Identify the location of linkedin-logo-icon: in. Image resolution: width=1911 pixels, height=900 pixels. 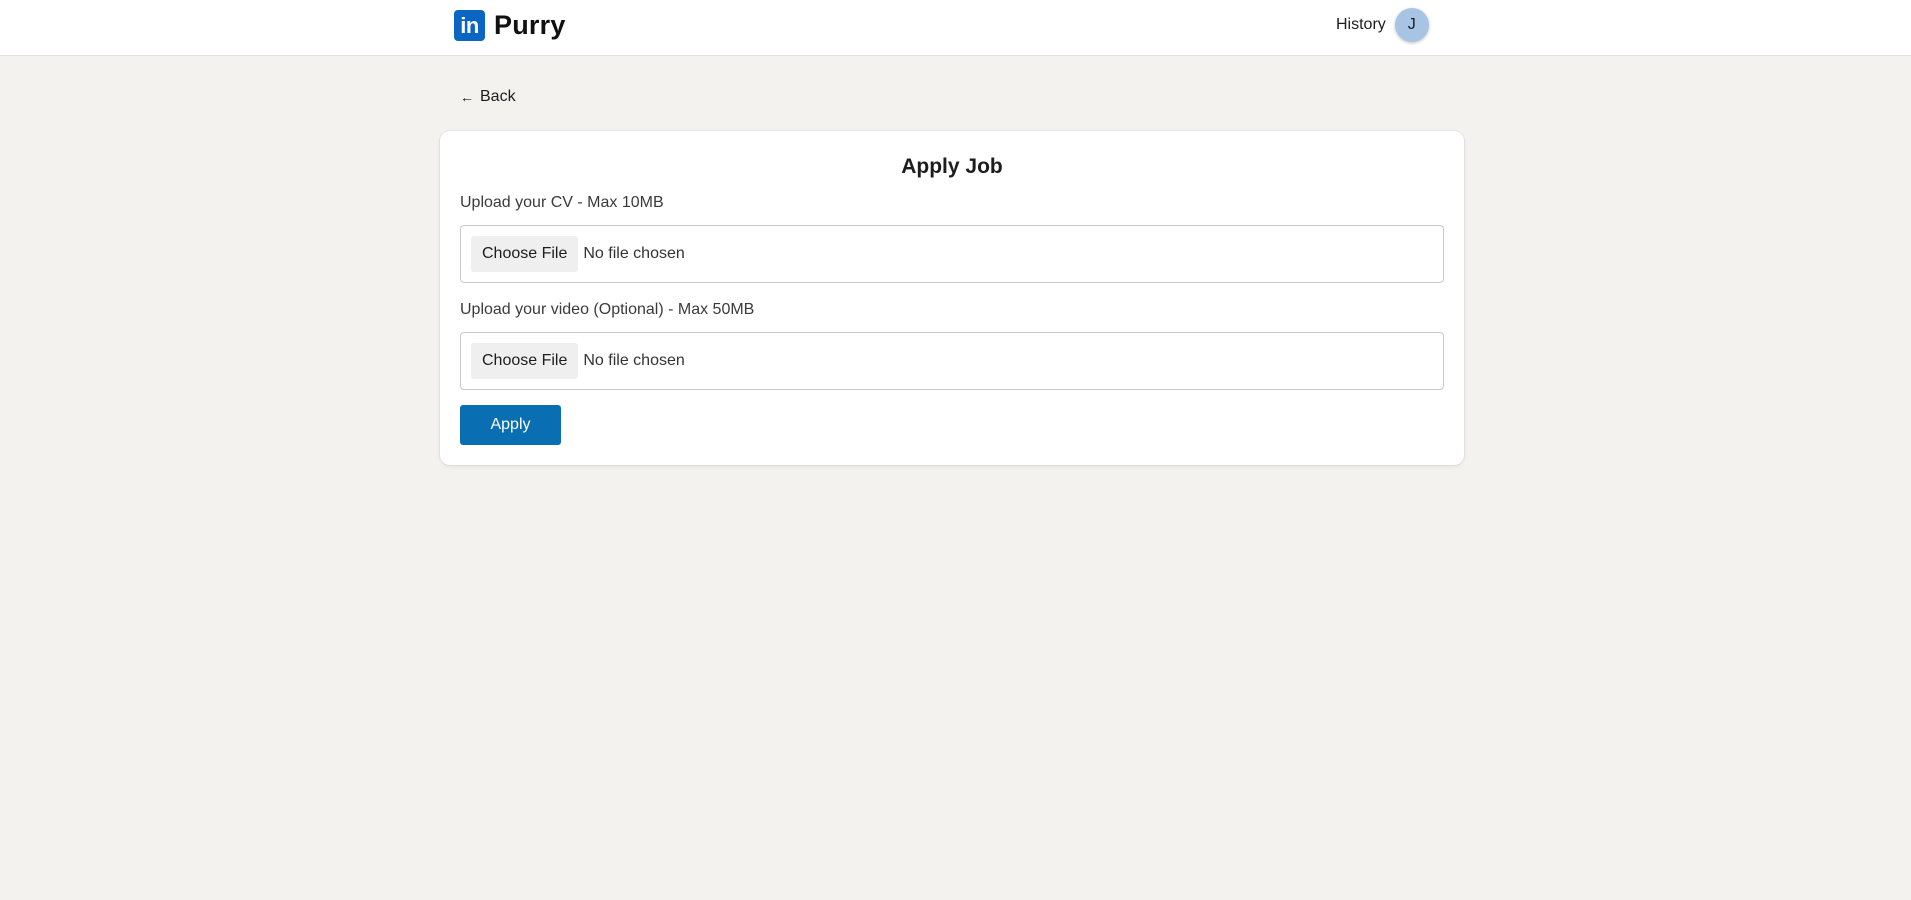
(469, 25).